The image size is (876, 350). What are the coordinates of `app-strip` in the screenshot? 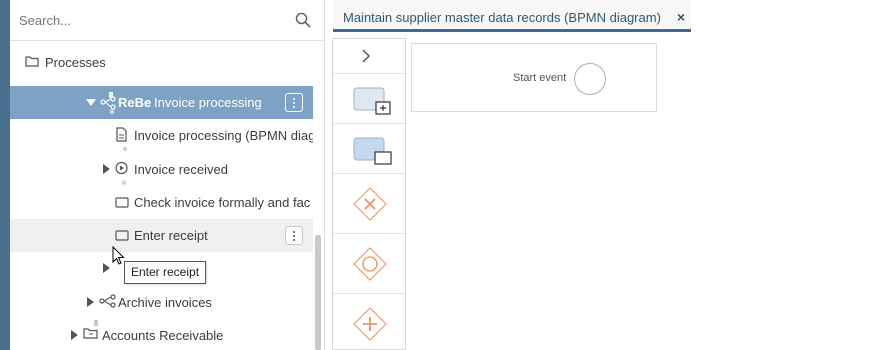 It's located at (5, 175).